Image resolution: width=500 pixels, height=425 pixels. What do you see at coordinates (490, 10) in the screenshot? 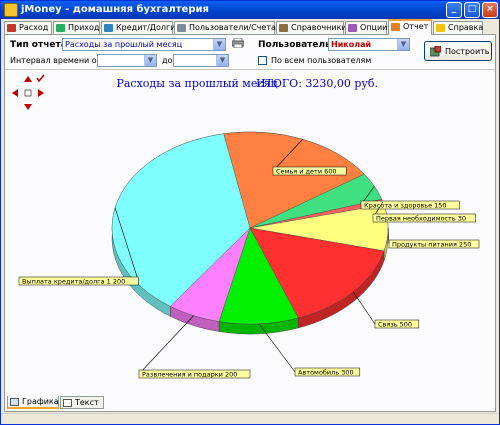
I see `close-button: ×` at bounding box center [490, 10].